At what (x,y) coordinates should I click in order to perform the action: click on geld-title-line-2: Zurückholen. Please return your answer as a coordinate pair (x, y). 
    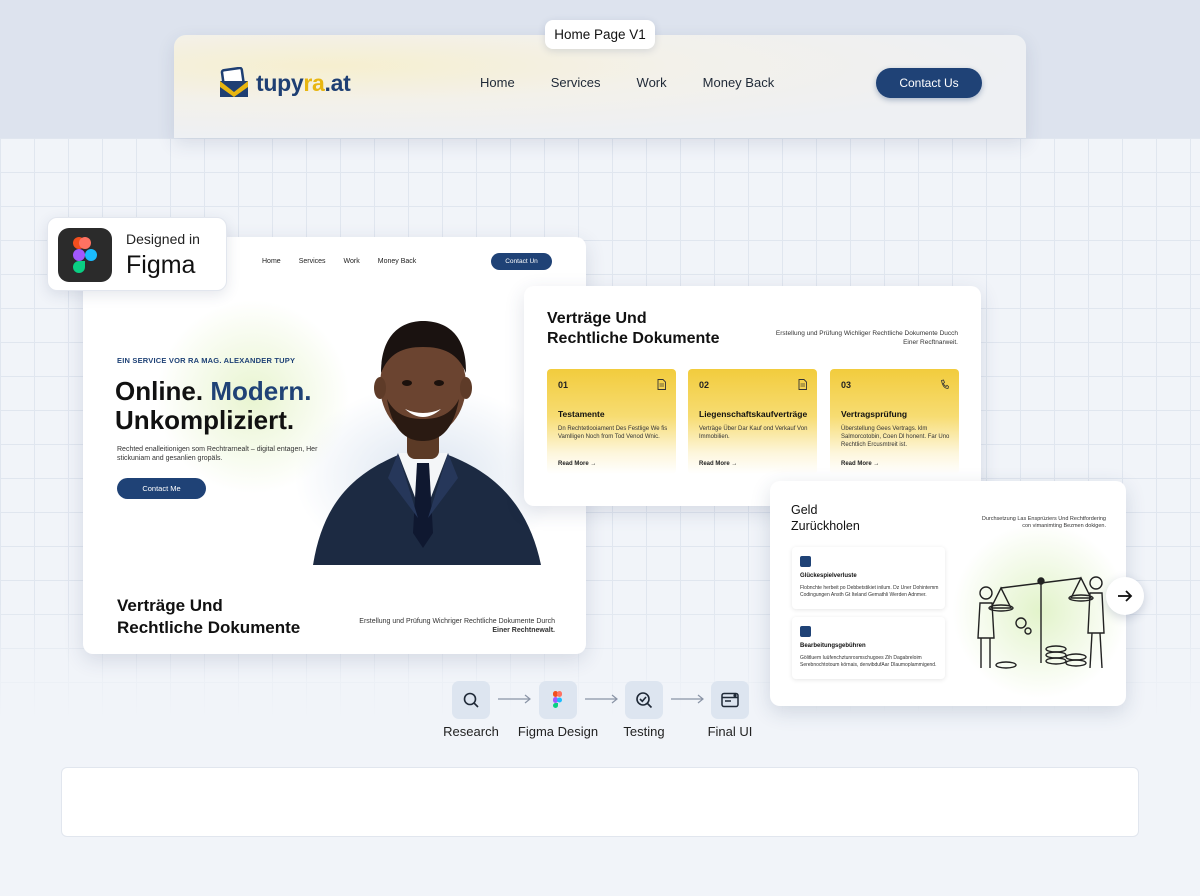
    Looking at the image, I should click on (825, 526).